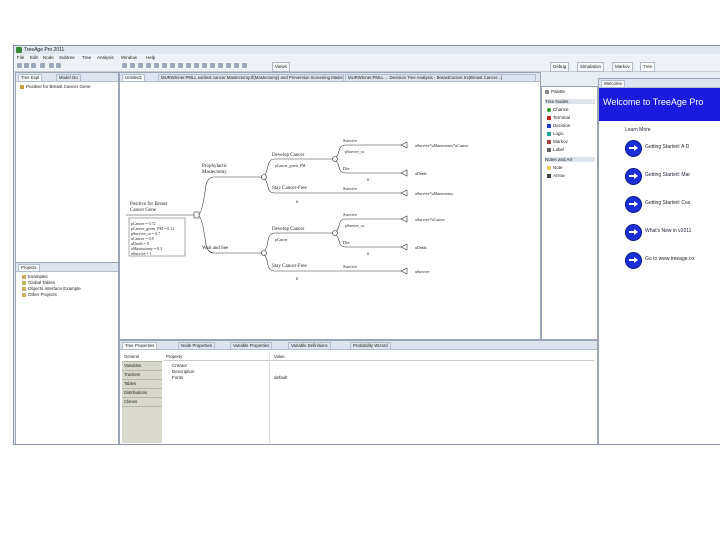 Image resolution: width=720 pixels, height=540 pixels. What do you see at coordinates (35, 276) in the screenshot?
I see `list-item: Examples` at bounding box center [35, 276].